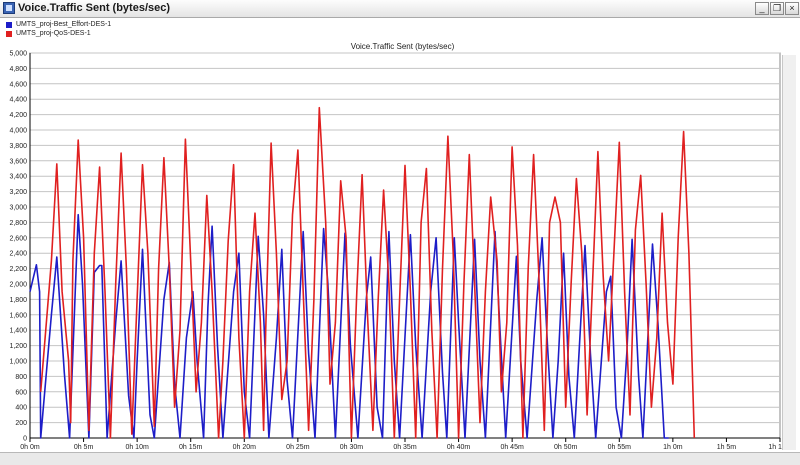 The width and height of the screenshot is (800, 465). I want to click on y-tick-label: 4,800, so click(18, 69).